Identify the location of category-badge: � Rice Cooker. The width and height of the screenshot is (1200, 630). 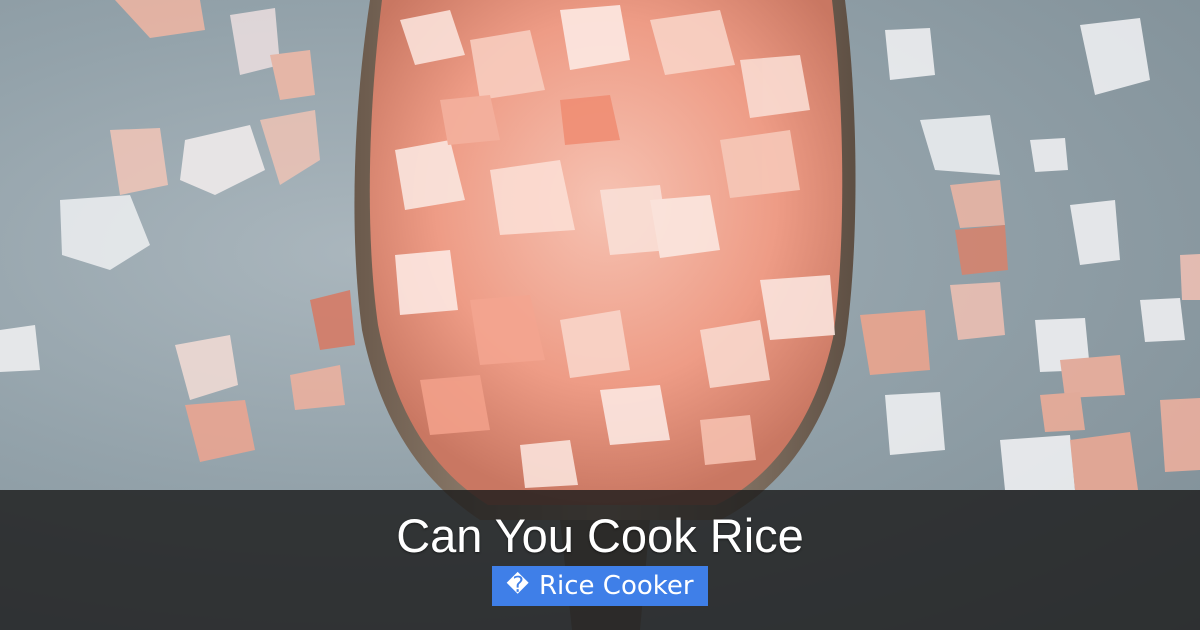
(600, 586).